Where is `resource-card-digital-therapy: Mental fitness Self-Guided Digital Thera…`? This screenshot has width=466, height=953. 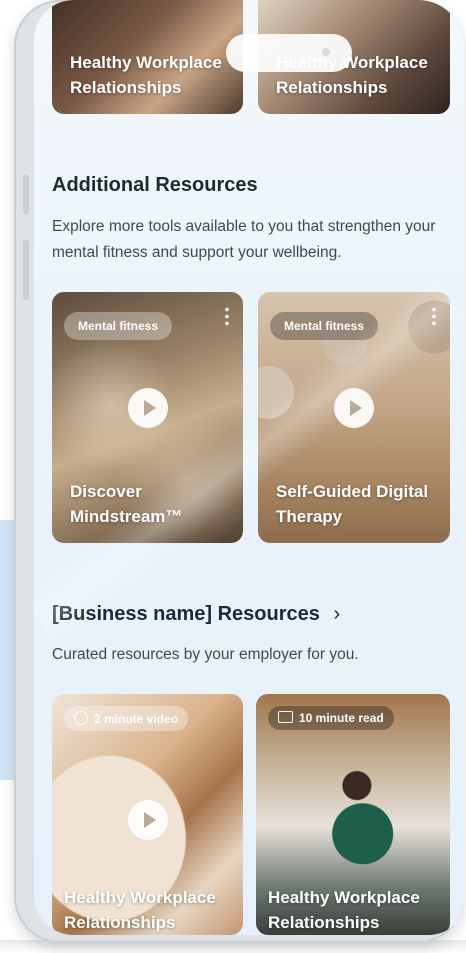 resource-card-digital-therapy: Mental fitness Self-Guided Digital Thera… is located at coordinates (354, 417).